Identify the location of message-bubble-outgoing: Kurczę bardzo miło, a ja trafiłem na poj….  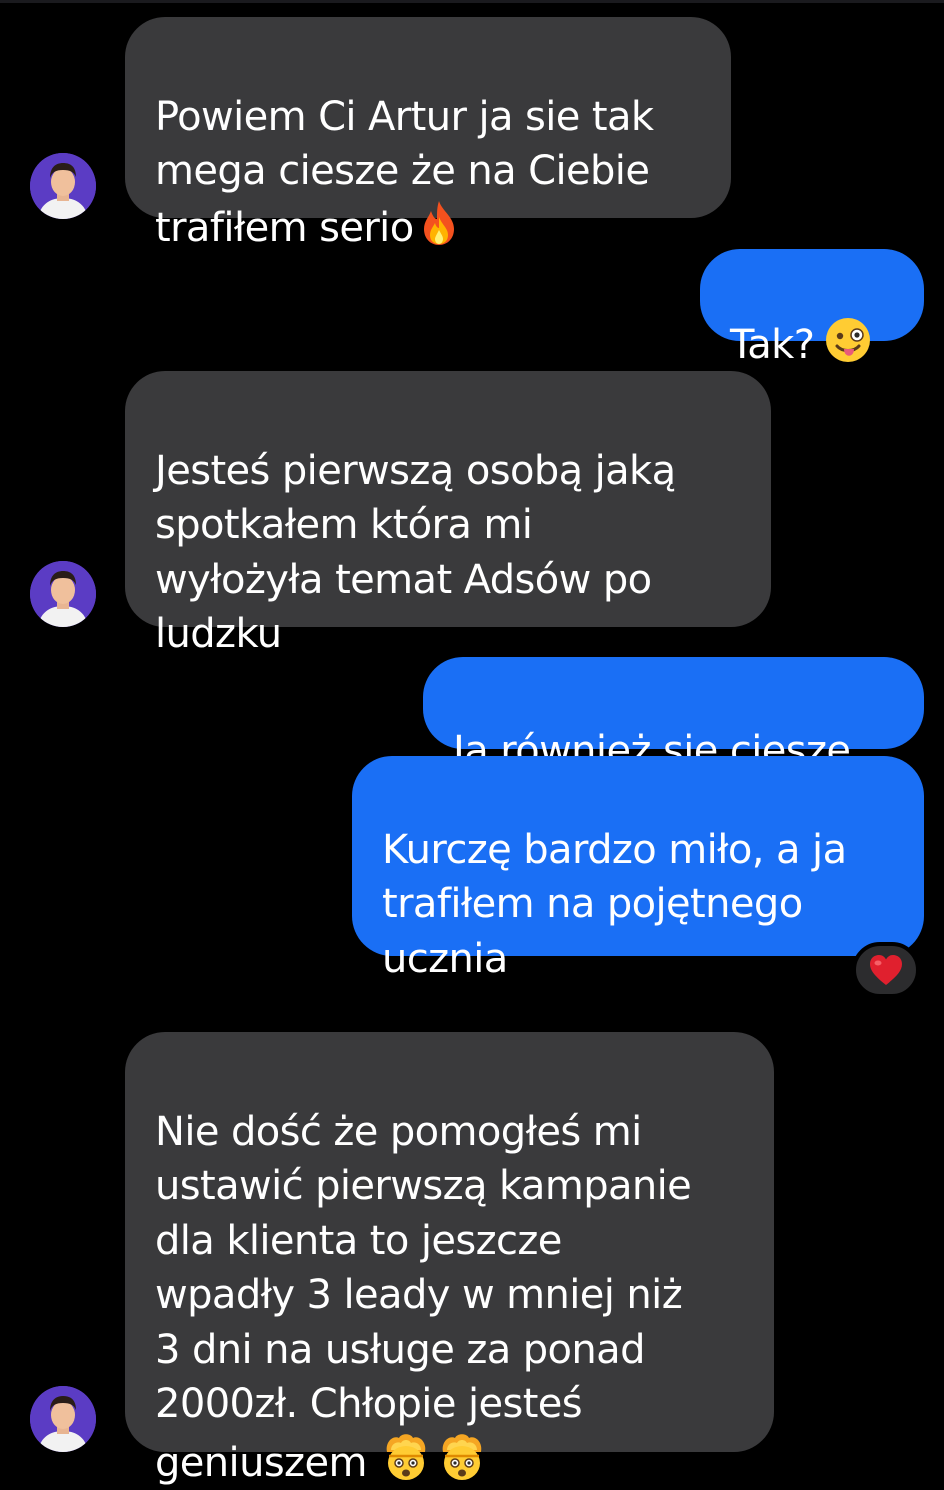
(638, 869).